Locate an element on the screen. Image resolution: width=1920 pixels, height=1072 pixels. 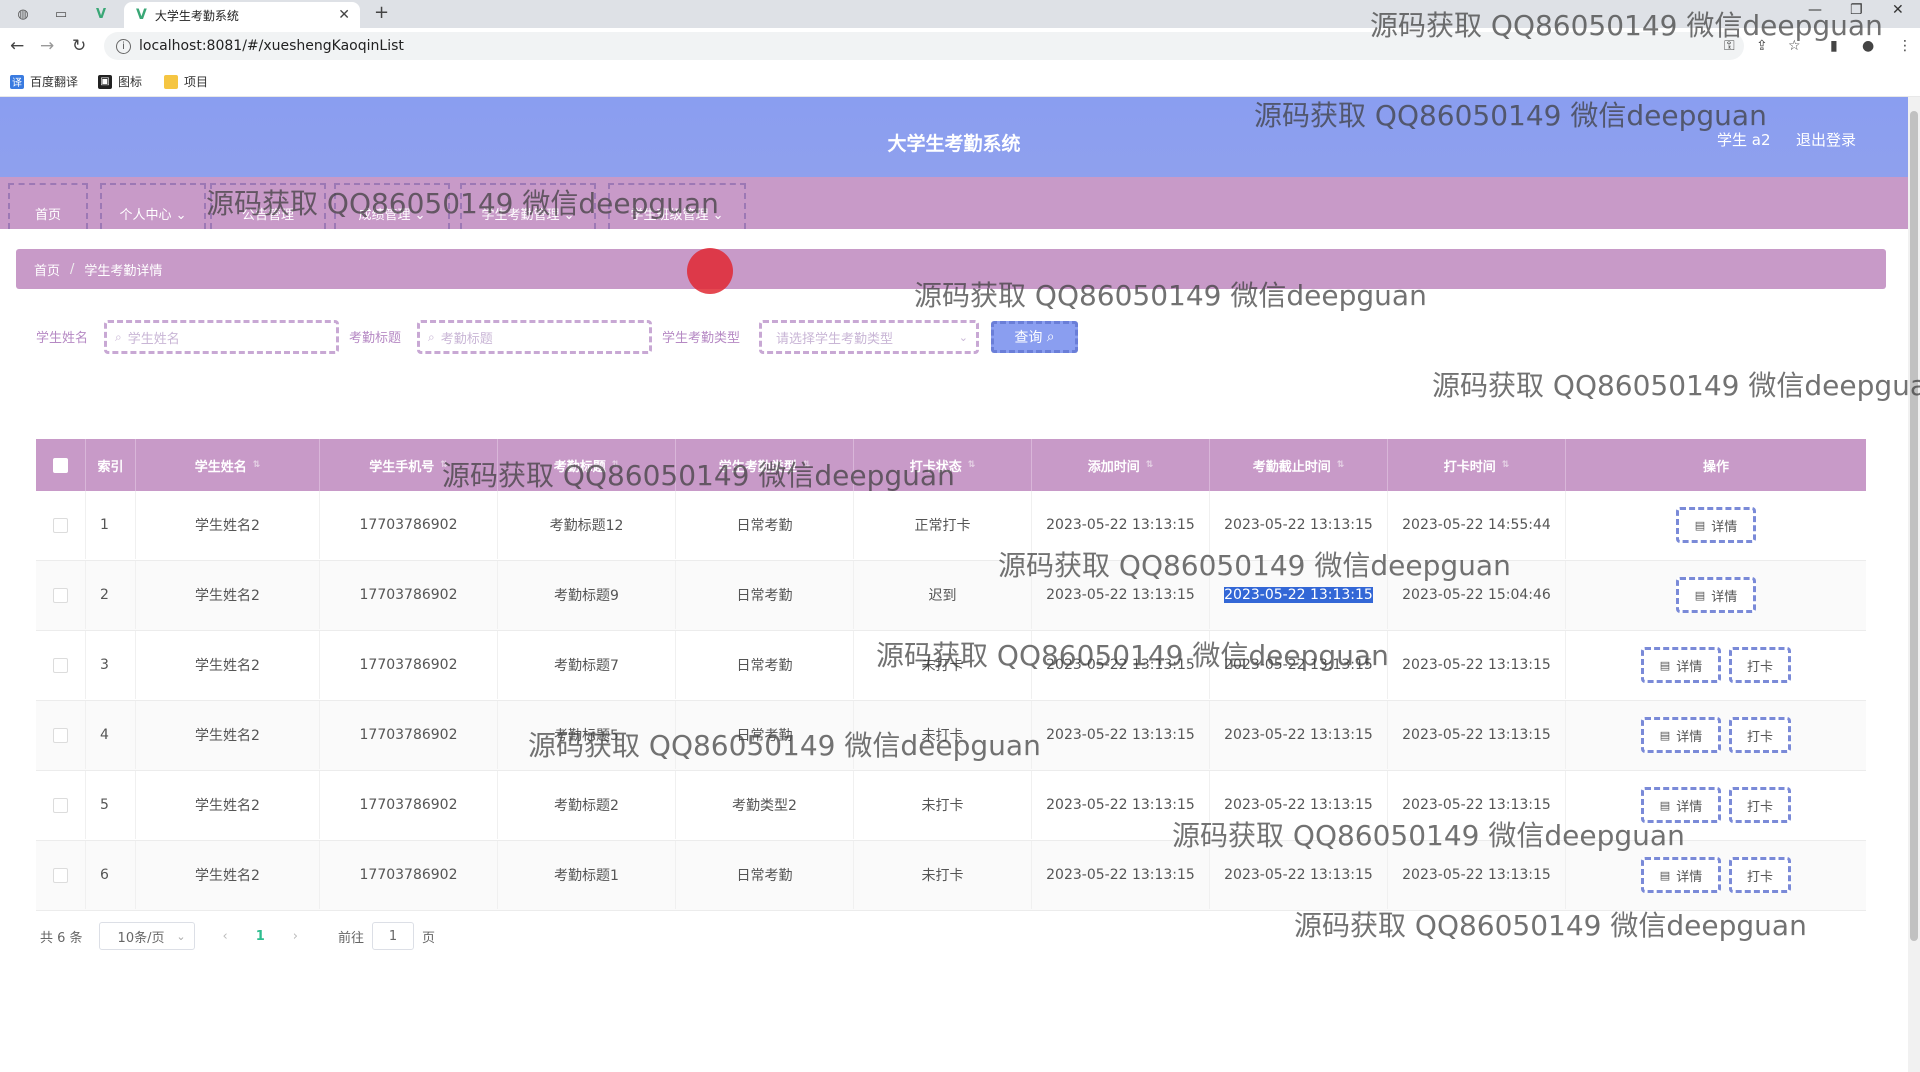
tab-icon: ▭ is located at coordinates (61, 14).